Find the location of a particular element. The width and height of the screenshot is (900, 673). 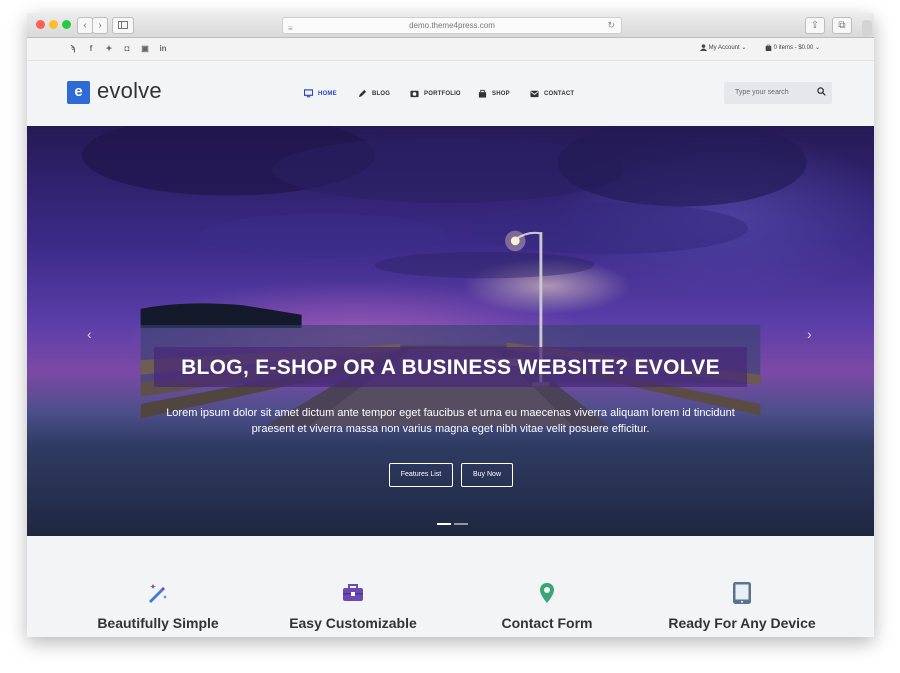

my-account-link: My Account ⌄ is located at coordinates (723, 47).